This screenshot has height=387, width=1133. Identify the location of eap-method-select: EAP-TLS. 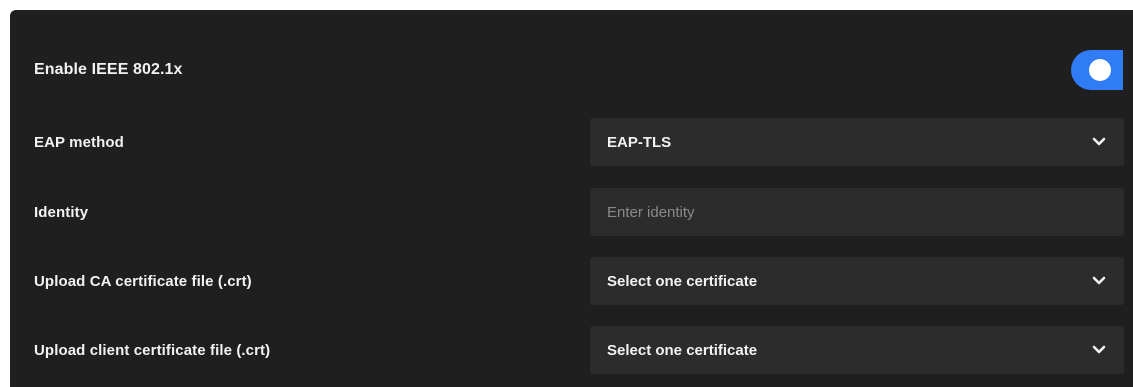
(857, 142).